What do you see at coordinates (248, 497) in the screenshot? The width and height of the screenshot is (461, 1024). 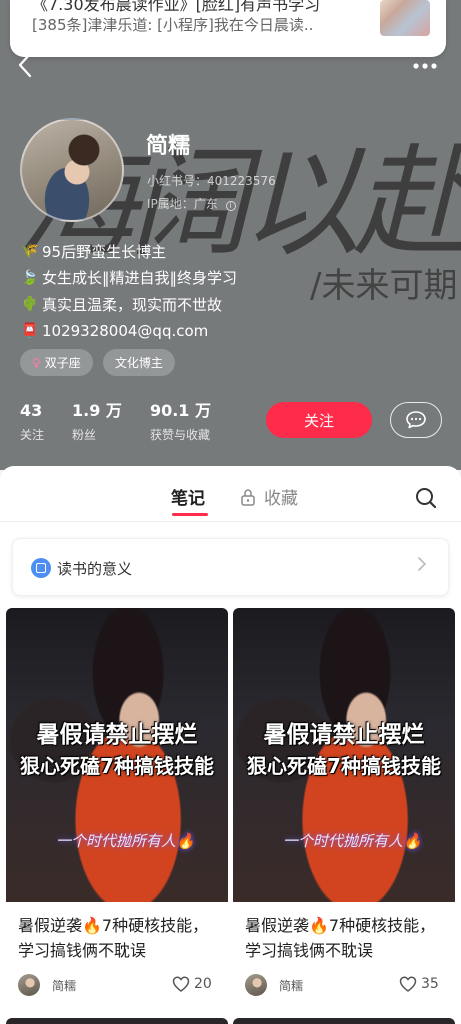 I see `lock-icon` at bounding box center [248, 497].